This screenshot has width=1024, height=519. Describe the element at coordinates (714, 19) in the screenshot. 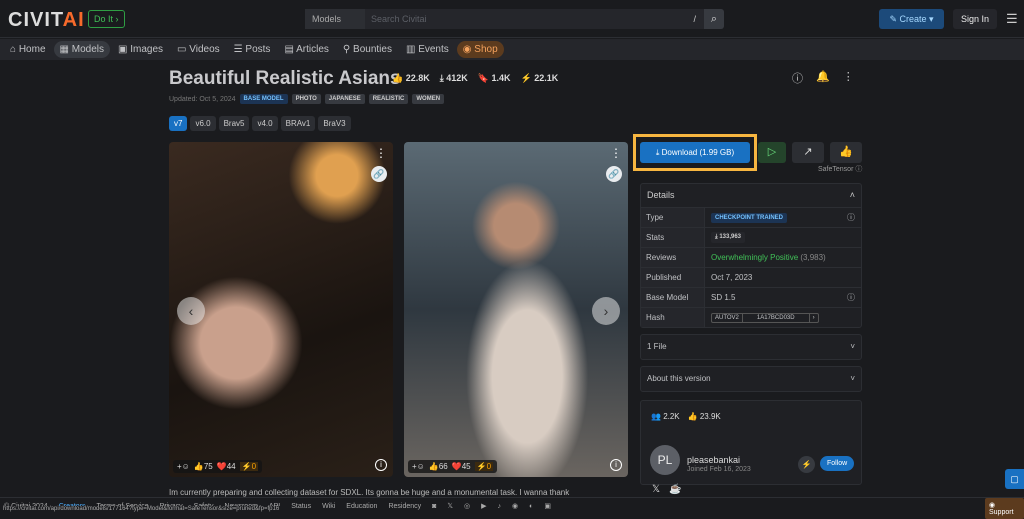

I see `search-icon: ⌕` at that location.